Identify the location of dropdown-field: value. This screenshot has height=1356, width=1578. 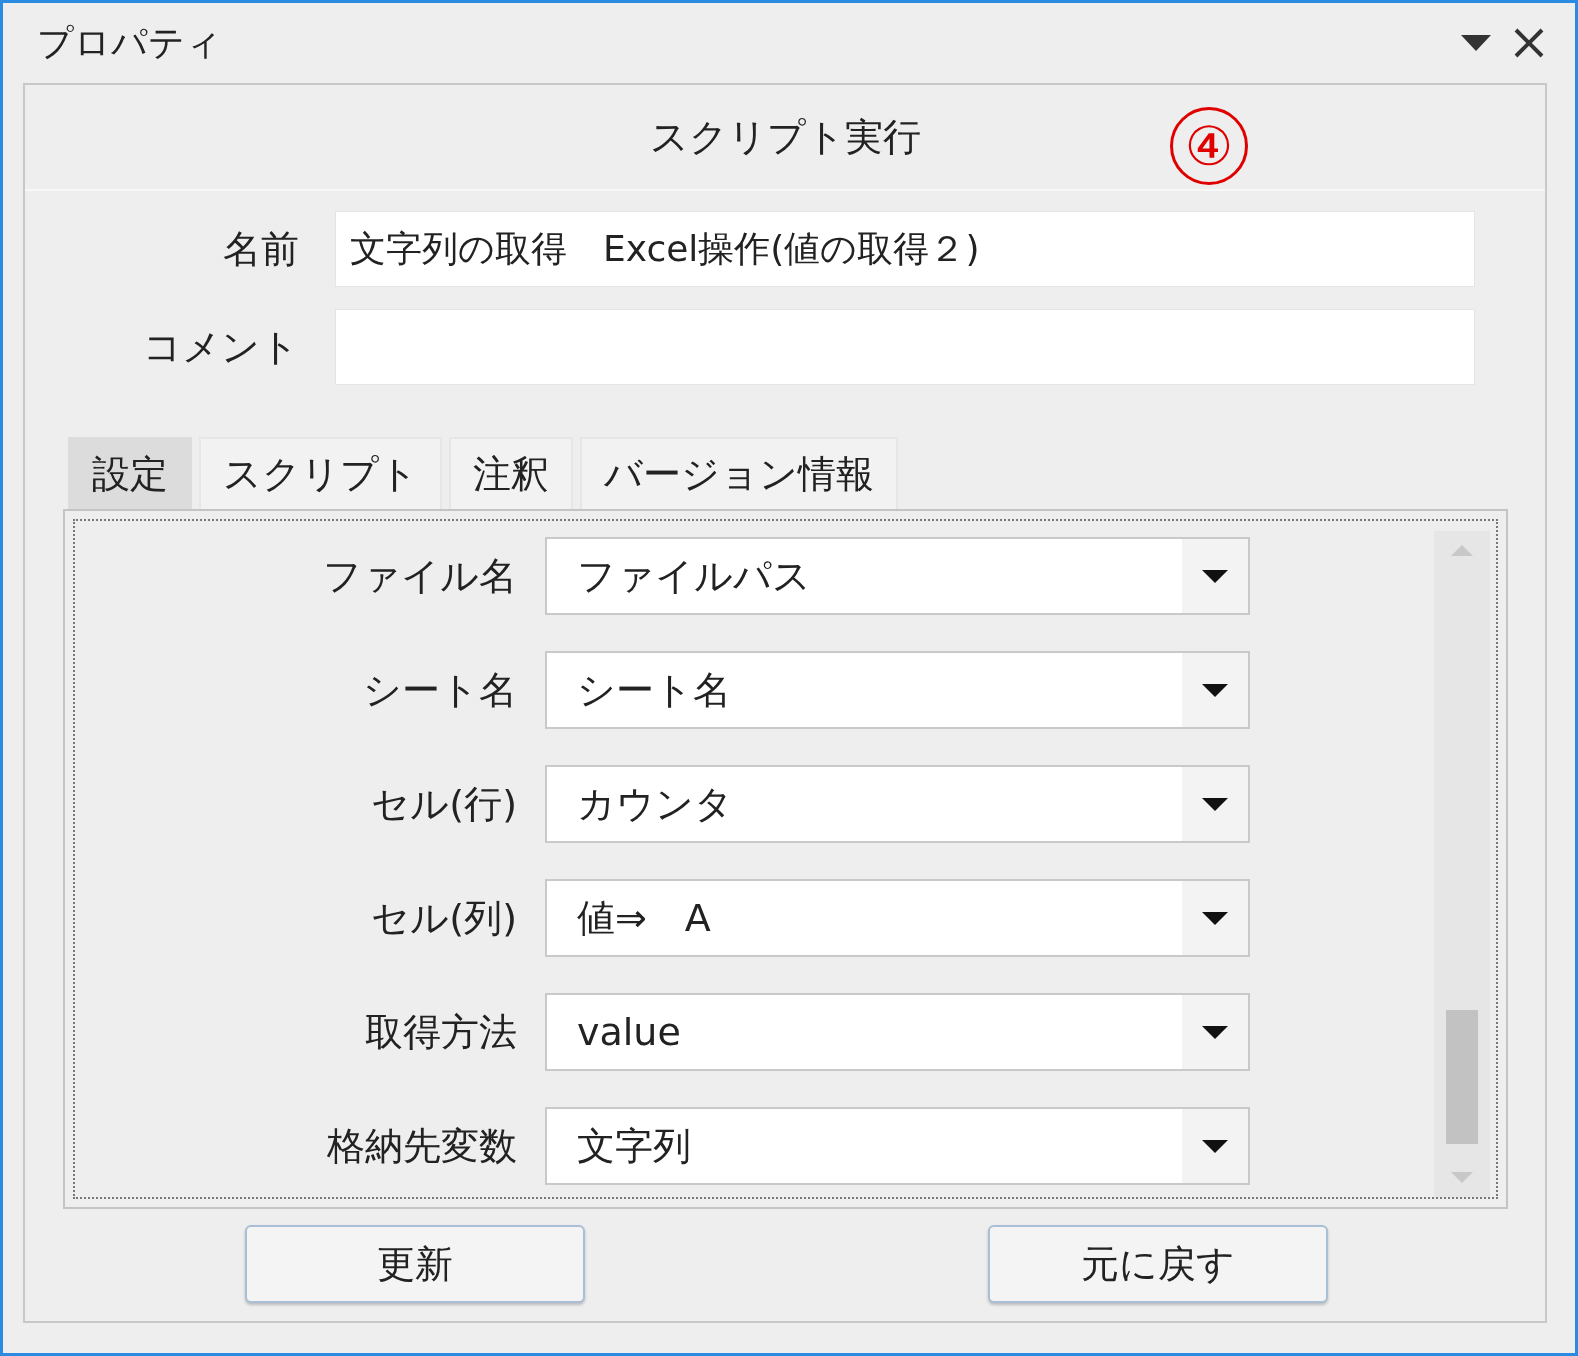
(897, 1032).